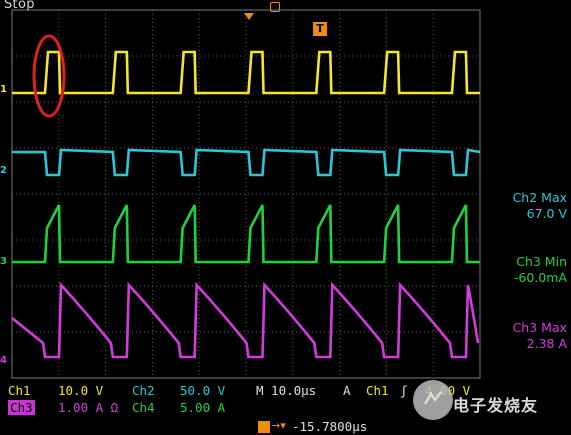 The height and width of the screenshot is (435, 571). I want to click on ch3-scale: 1.00 A Ω, so click(88, 407).